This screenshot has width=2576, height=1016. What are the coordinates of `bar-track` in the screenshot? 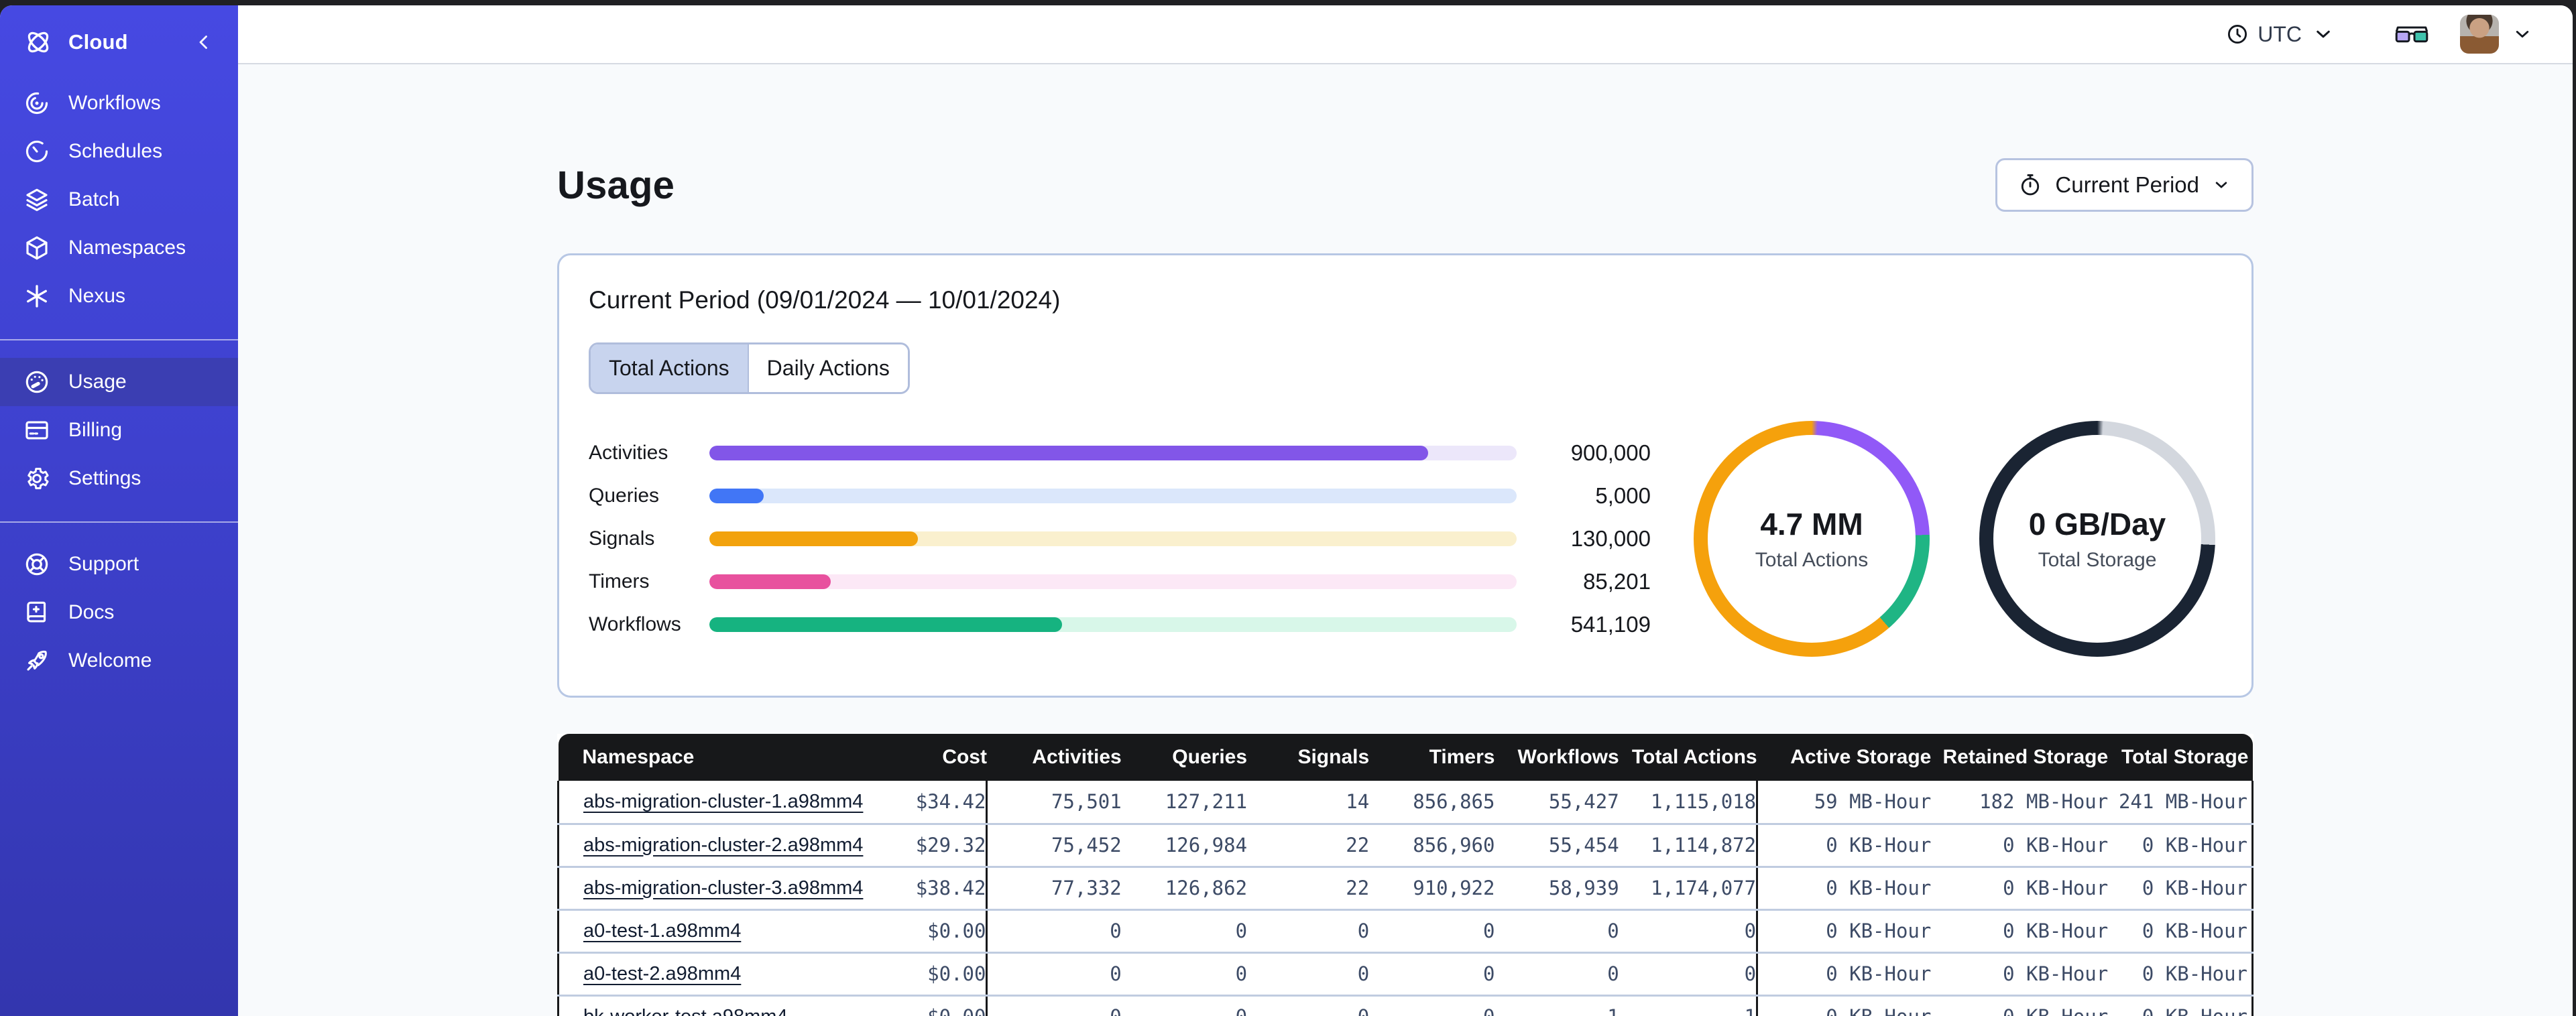 It's located at (1113, 581).